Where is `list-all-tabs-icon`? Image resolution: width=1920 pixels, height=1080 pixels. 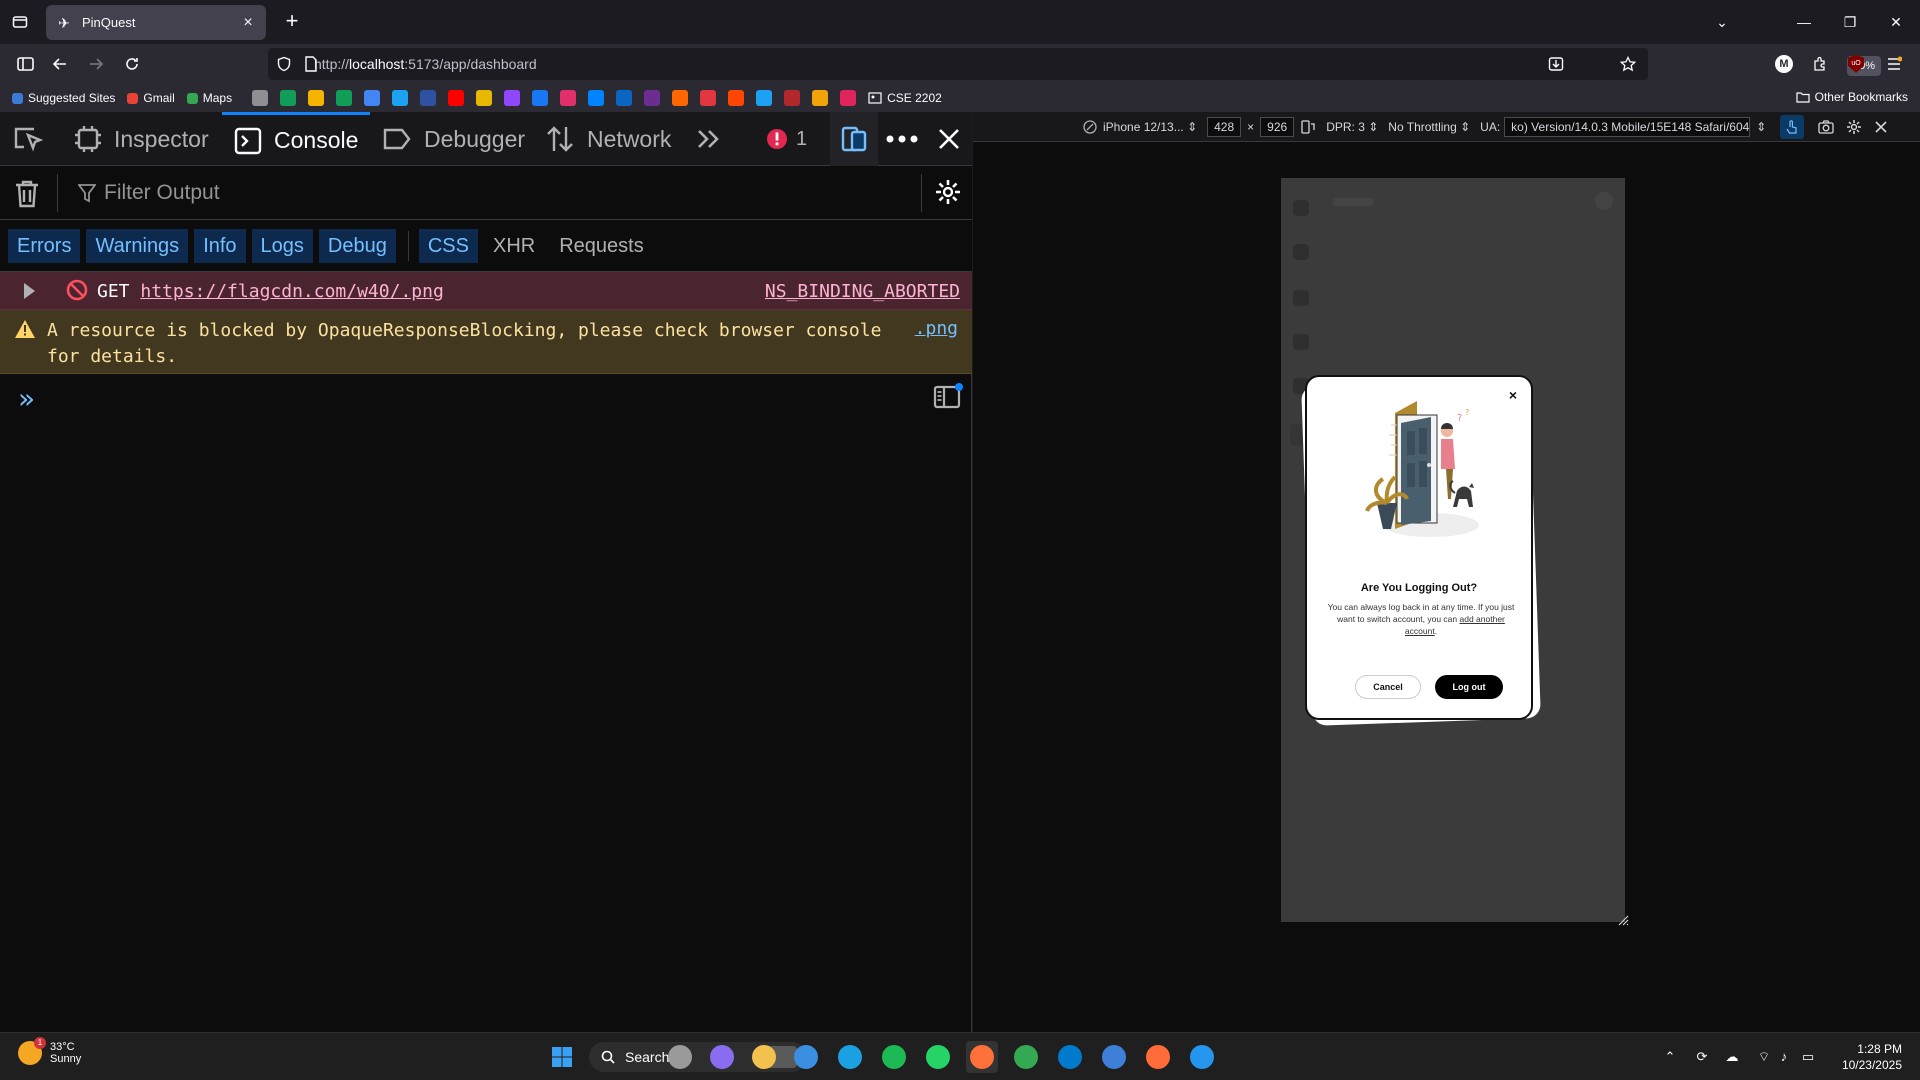 list-all-tabs-icon is located at coordinates (20, 22).